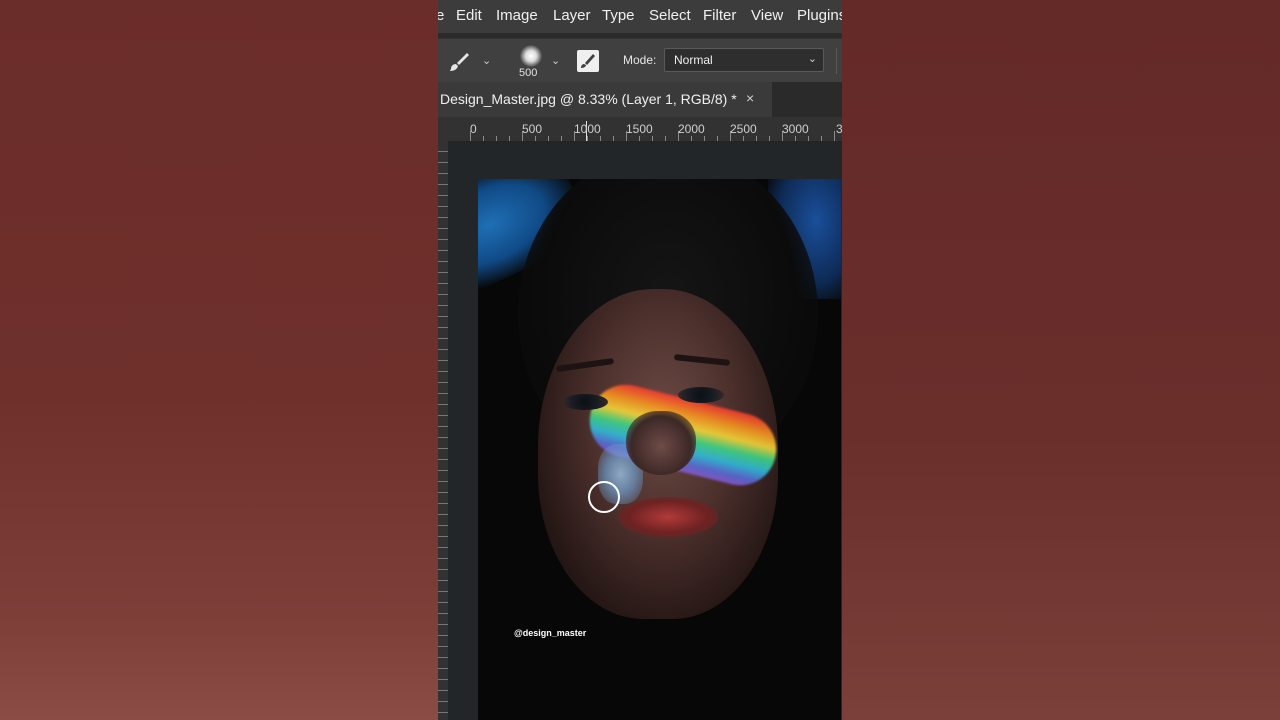 The image size is (1280, 720). What do you see at coordinates (618, 15) in the screenshot?
I see `menu-type: Type` at bounding box center [618, 15].